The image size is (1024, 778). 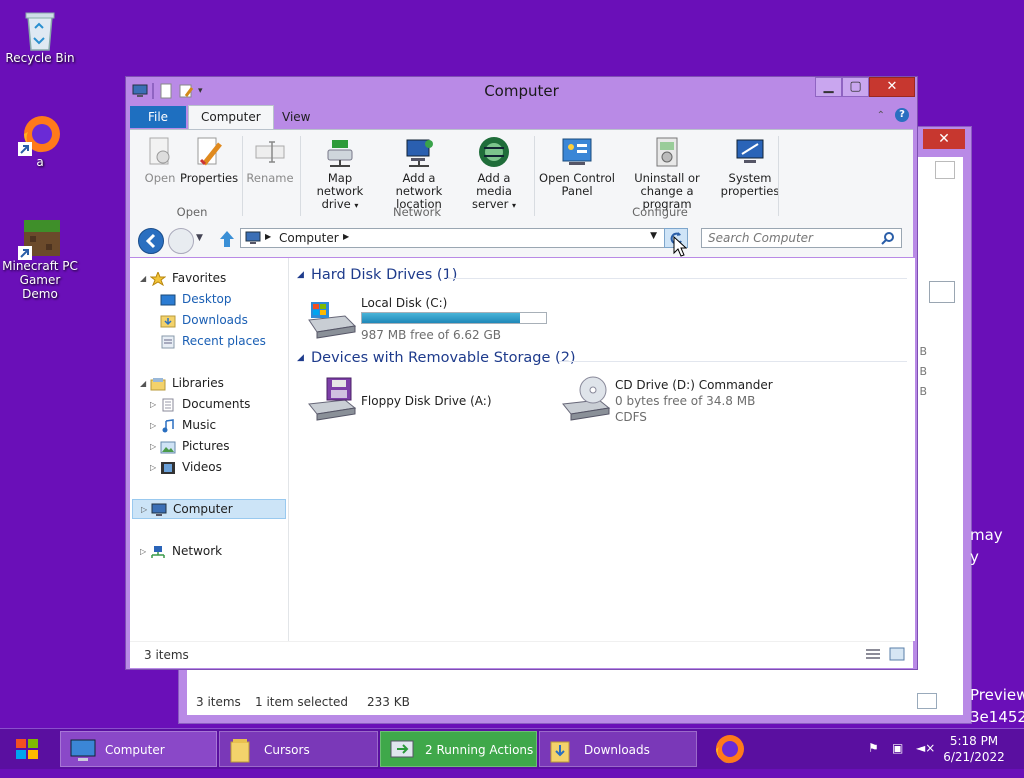 I want to click on minimize-ribbon-icon: ⌃, so click(x=881, y=115).